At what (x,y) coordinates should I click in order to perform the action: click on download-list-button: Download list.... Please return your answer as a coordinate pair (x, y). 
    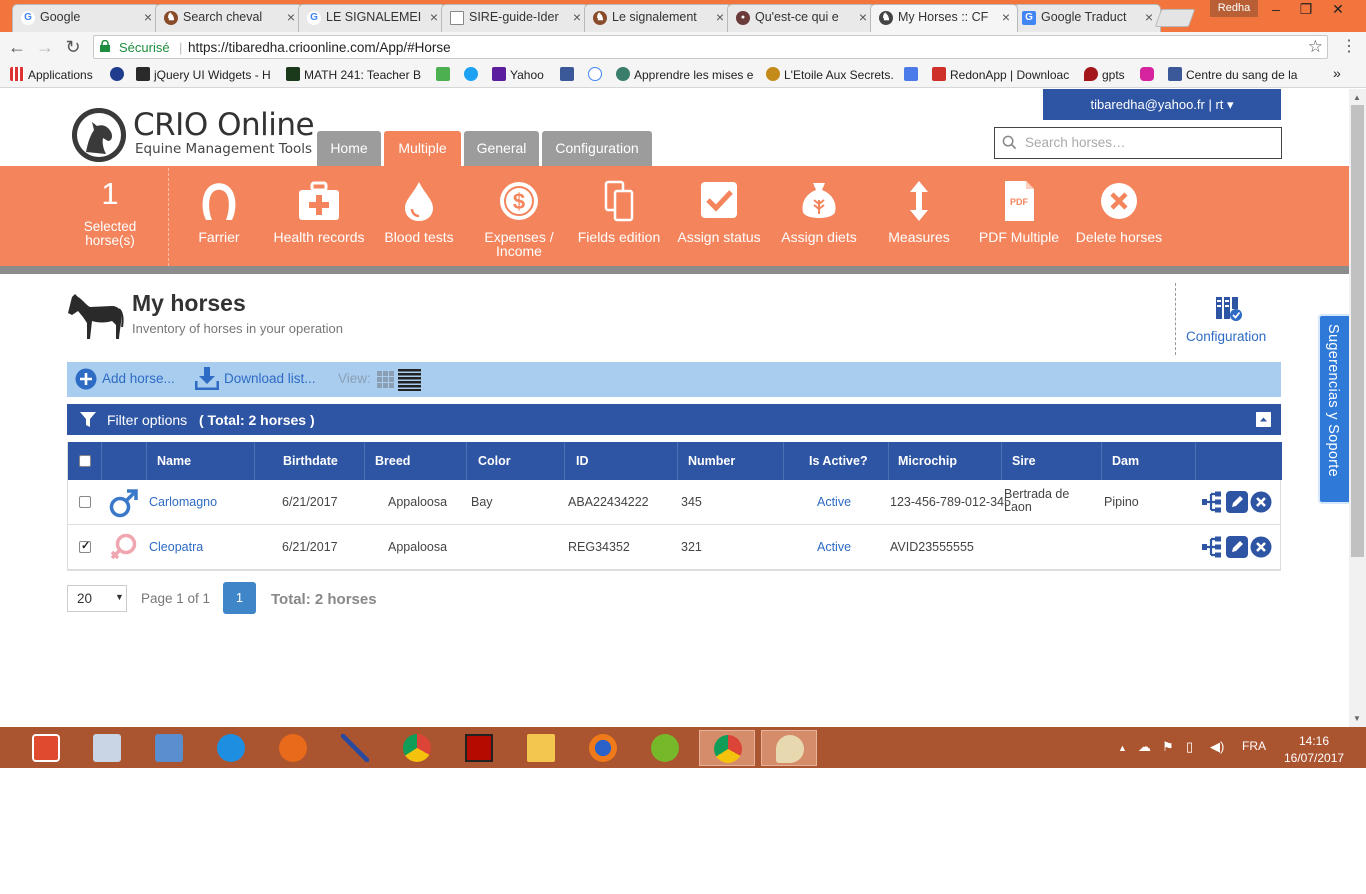
    Looking at the image, I should click on (270, 378).